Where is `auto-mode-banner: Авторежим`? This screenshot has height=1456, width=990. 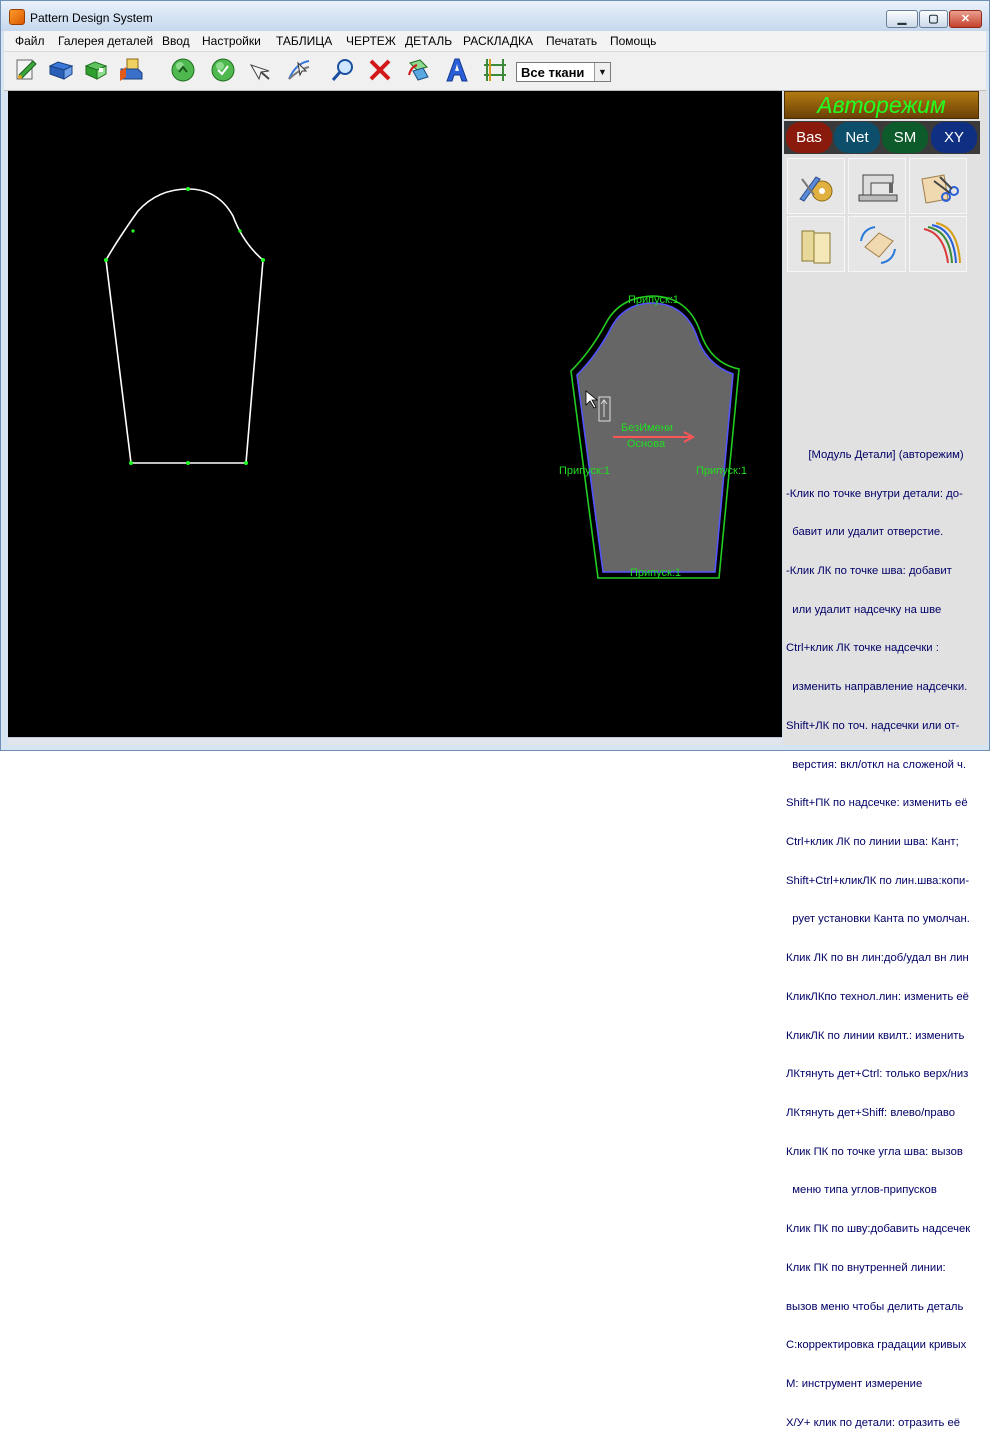 auto-mode-banner: Авторежим is located at coordinates (881, 105).